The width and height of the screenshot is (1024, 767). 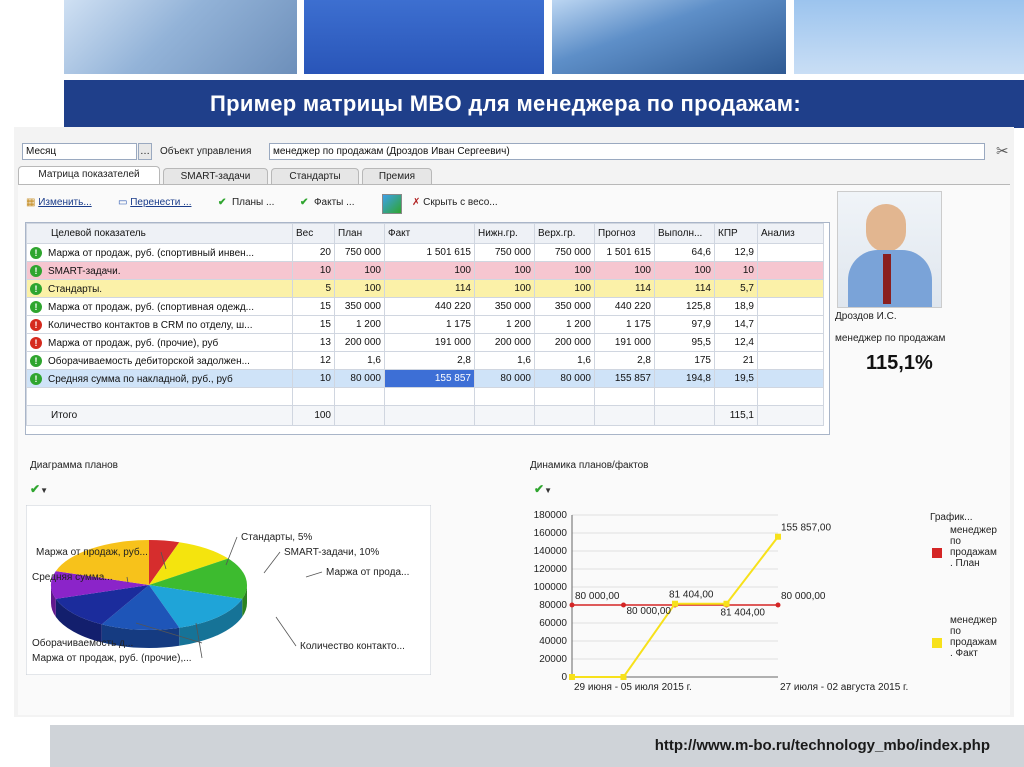 What do you see at coordinates (429, 270) in the screenshot?
I see `cell-fact: 100` at bounding box center [429, 270].